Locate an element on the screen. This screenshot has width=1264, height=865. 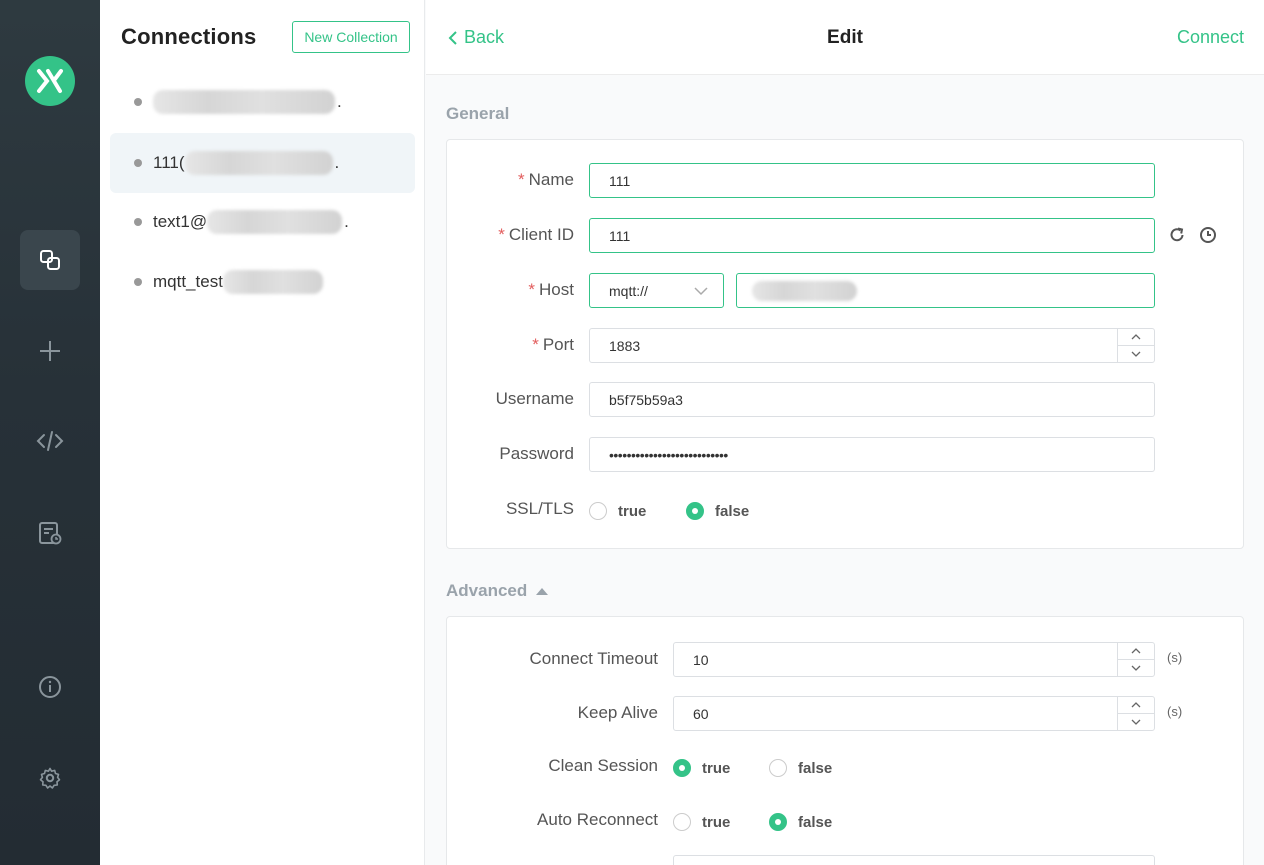
host-input is located at coordinates (945, 290).